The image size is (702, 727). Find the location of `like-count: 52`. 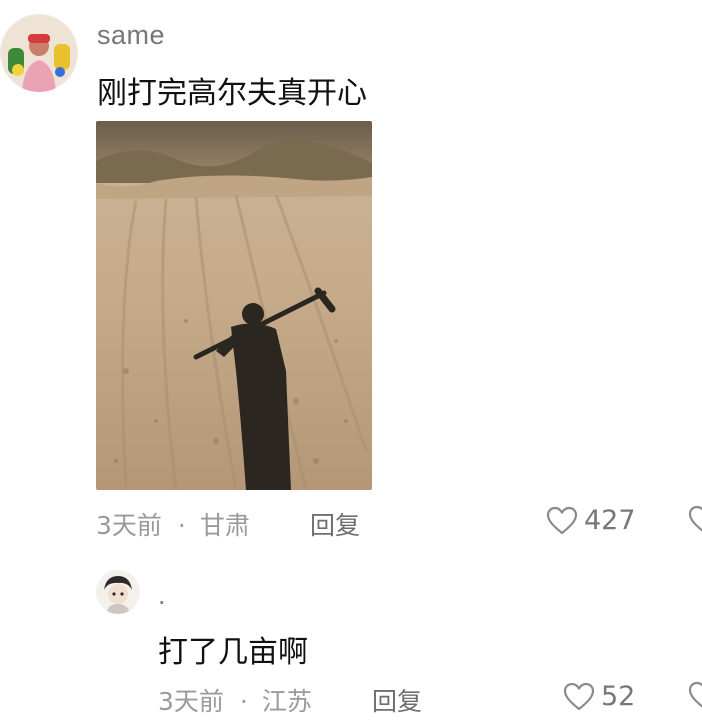

like-count: 52 is located at coordinates (618, 696).